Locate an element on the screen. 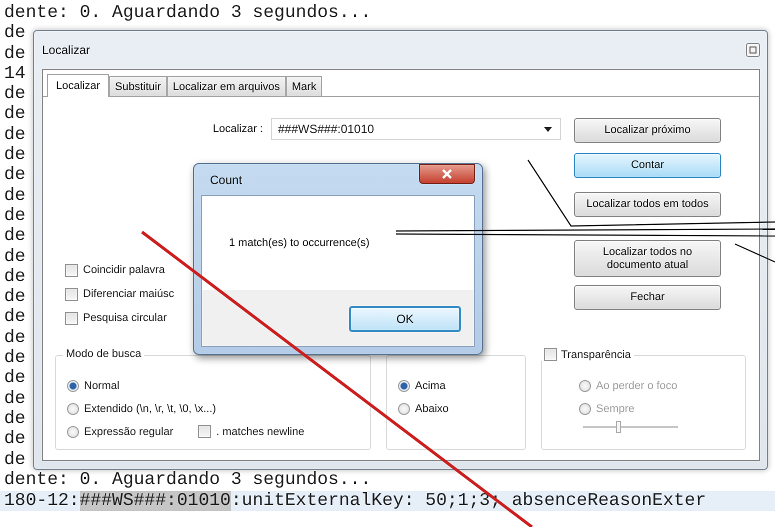 The width and height of the screenshot is (775, 527). checkbox-label: Coincidir palavra is located at coordinates (124, 270).